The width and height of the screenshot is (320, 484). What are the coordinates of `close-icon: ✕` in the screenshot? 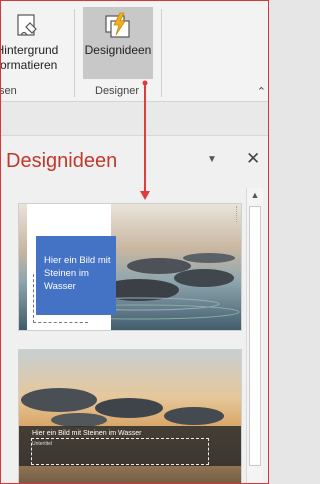 It's located at (253, 159).